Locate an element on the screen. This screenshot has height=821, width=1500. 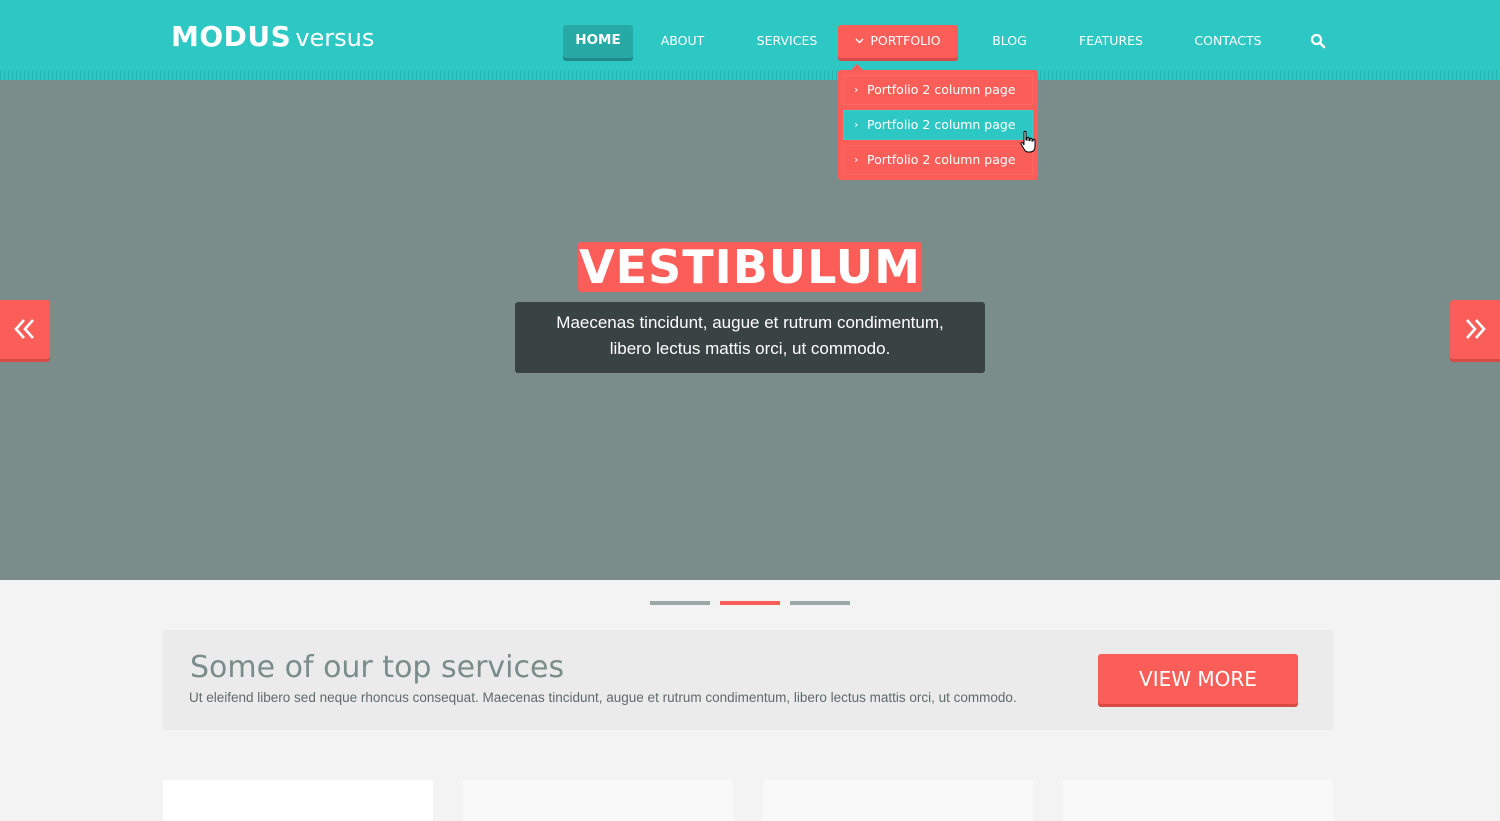
nav-item-label: FEATURES is located at coordinates (1111, 40).